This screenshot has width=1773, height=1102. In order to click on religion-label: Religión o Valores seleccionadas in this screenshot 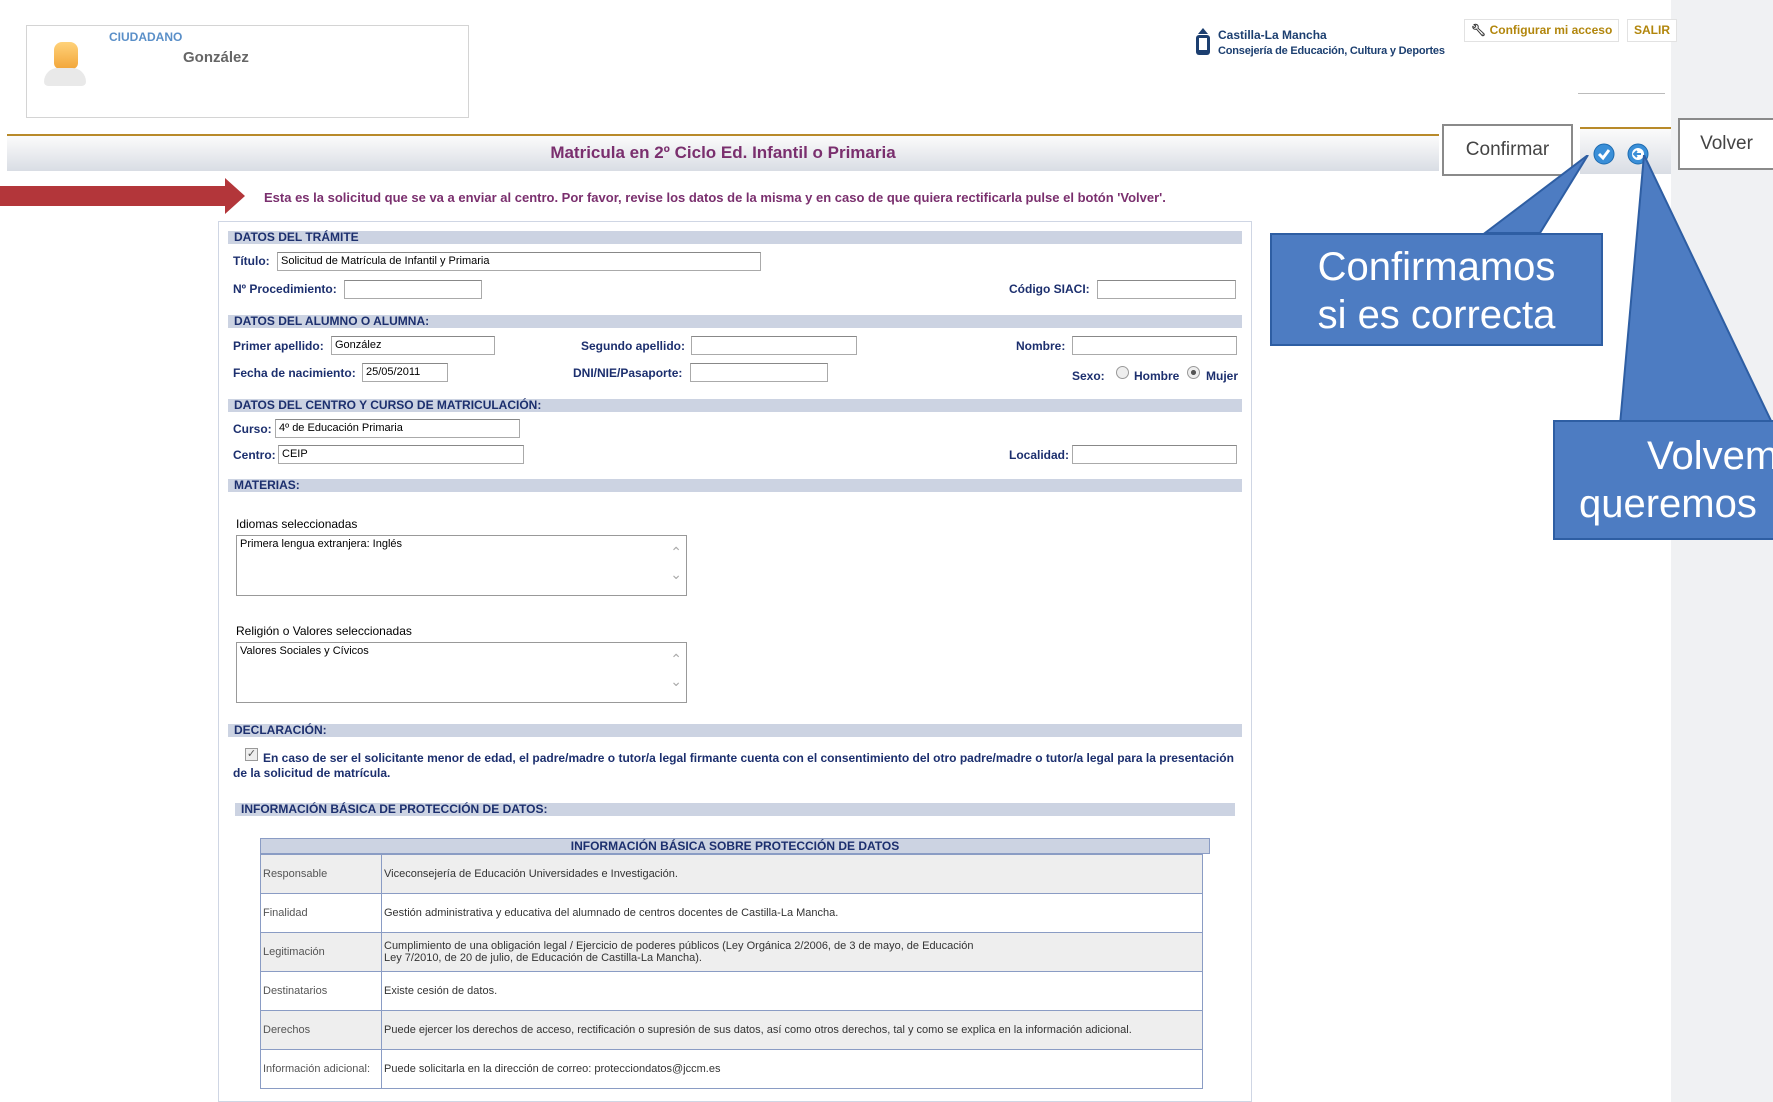, I will do `click(324, 631)`.